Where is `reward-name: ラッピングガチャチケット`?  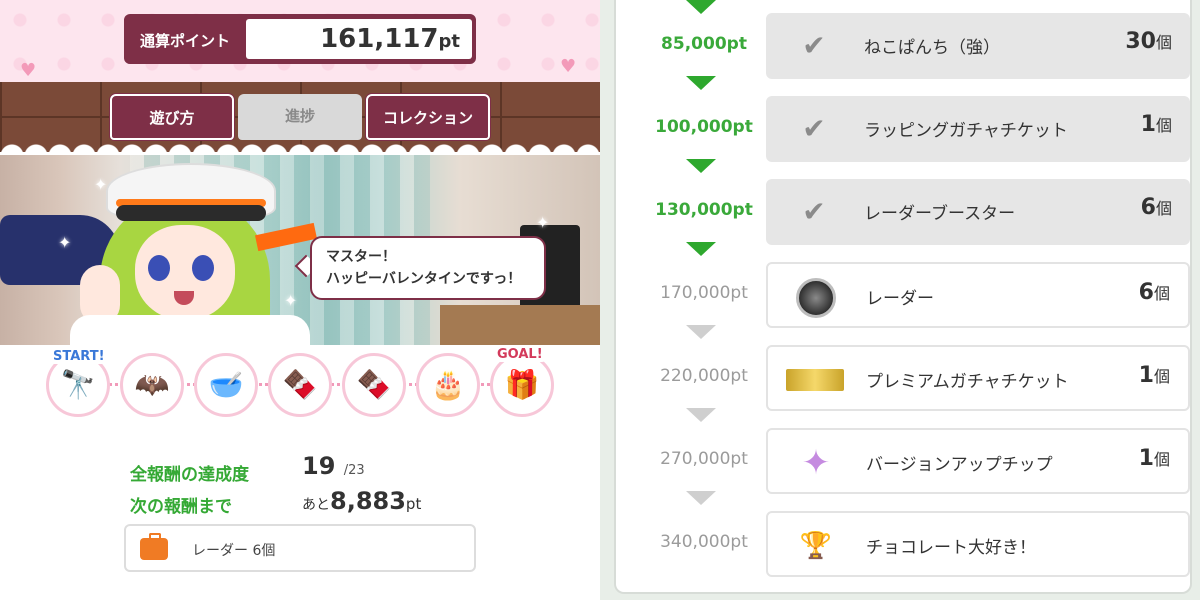
reward-name: ラッピングガチャチケット is located at coordinates (966, 131).